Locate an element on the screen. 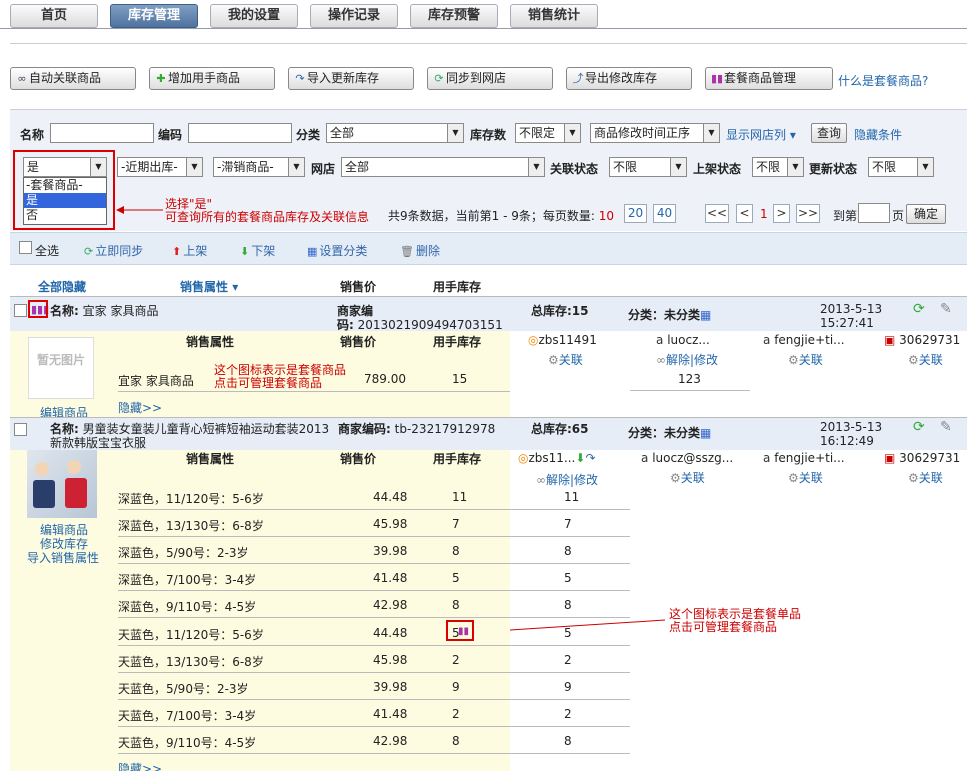 The height and width of the screenshot is (771, 967). chain-icon: ∞ is located at coordinates (541, 480).